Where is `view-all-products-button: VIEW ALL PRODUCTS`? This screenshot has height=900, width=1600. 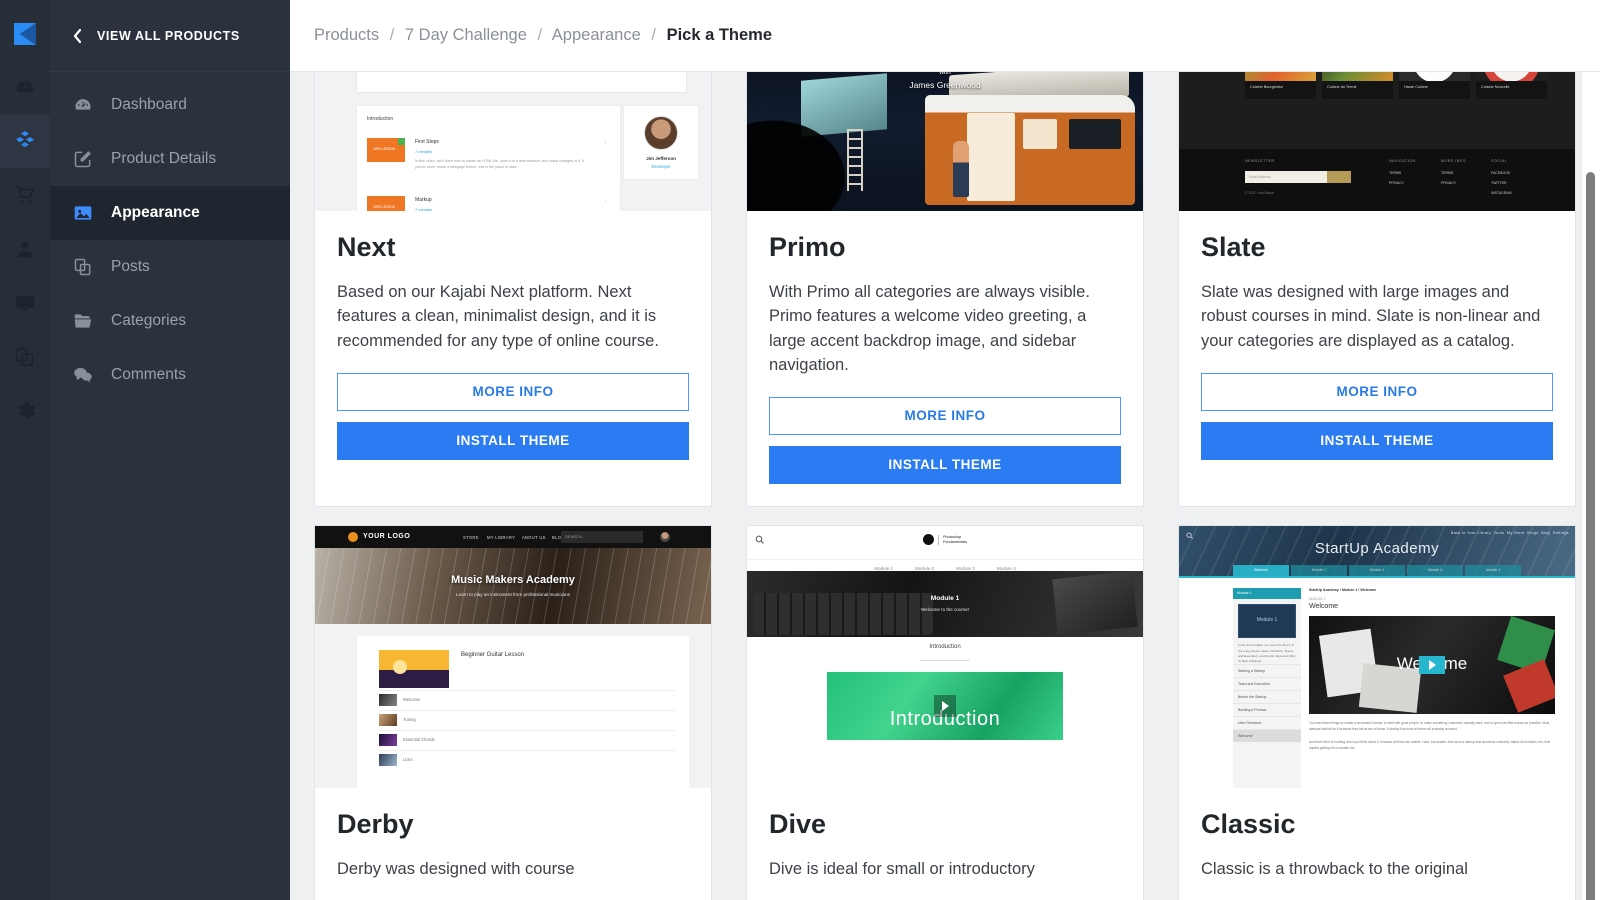
view-all-products-button: VIEW ALL PRODUCTS is located at coordinates (170, 36).